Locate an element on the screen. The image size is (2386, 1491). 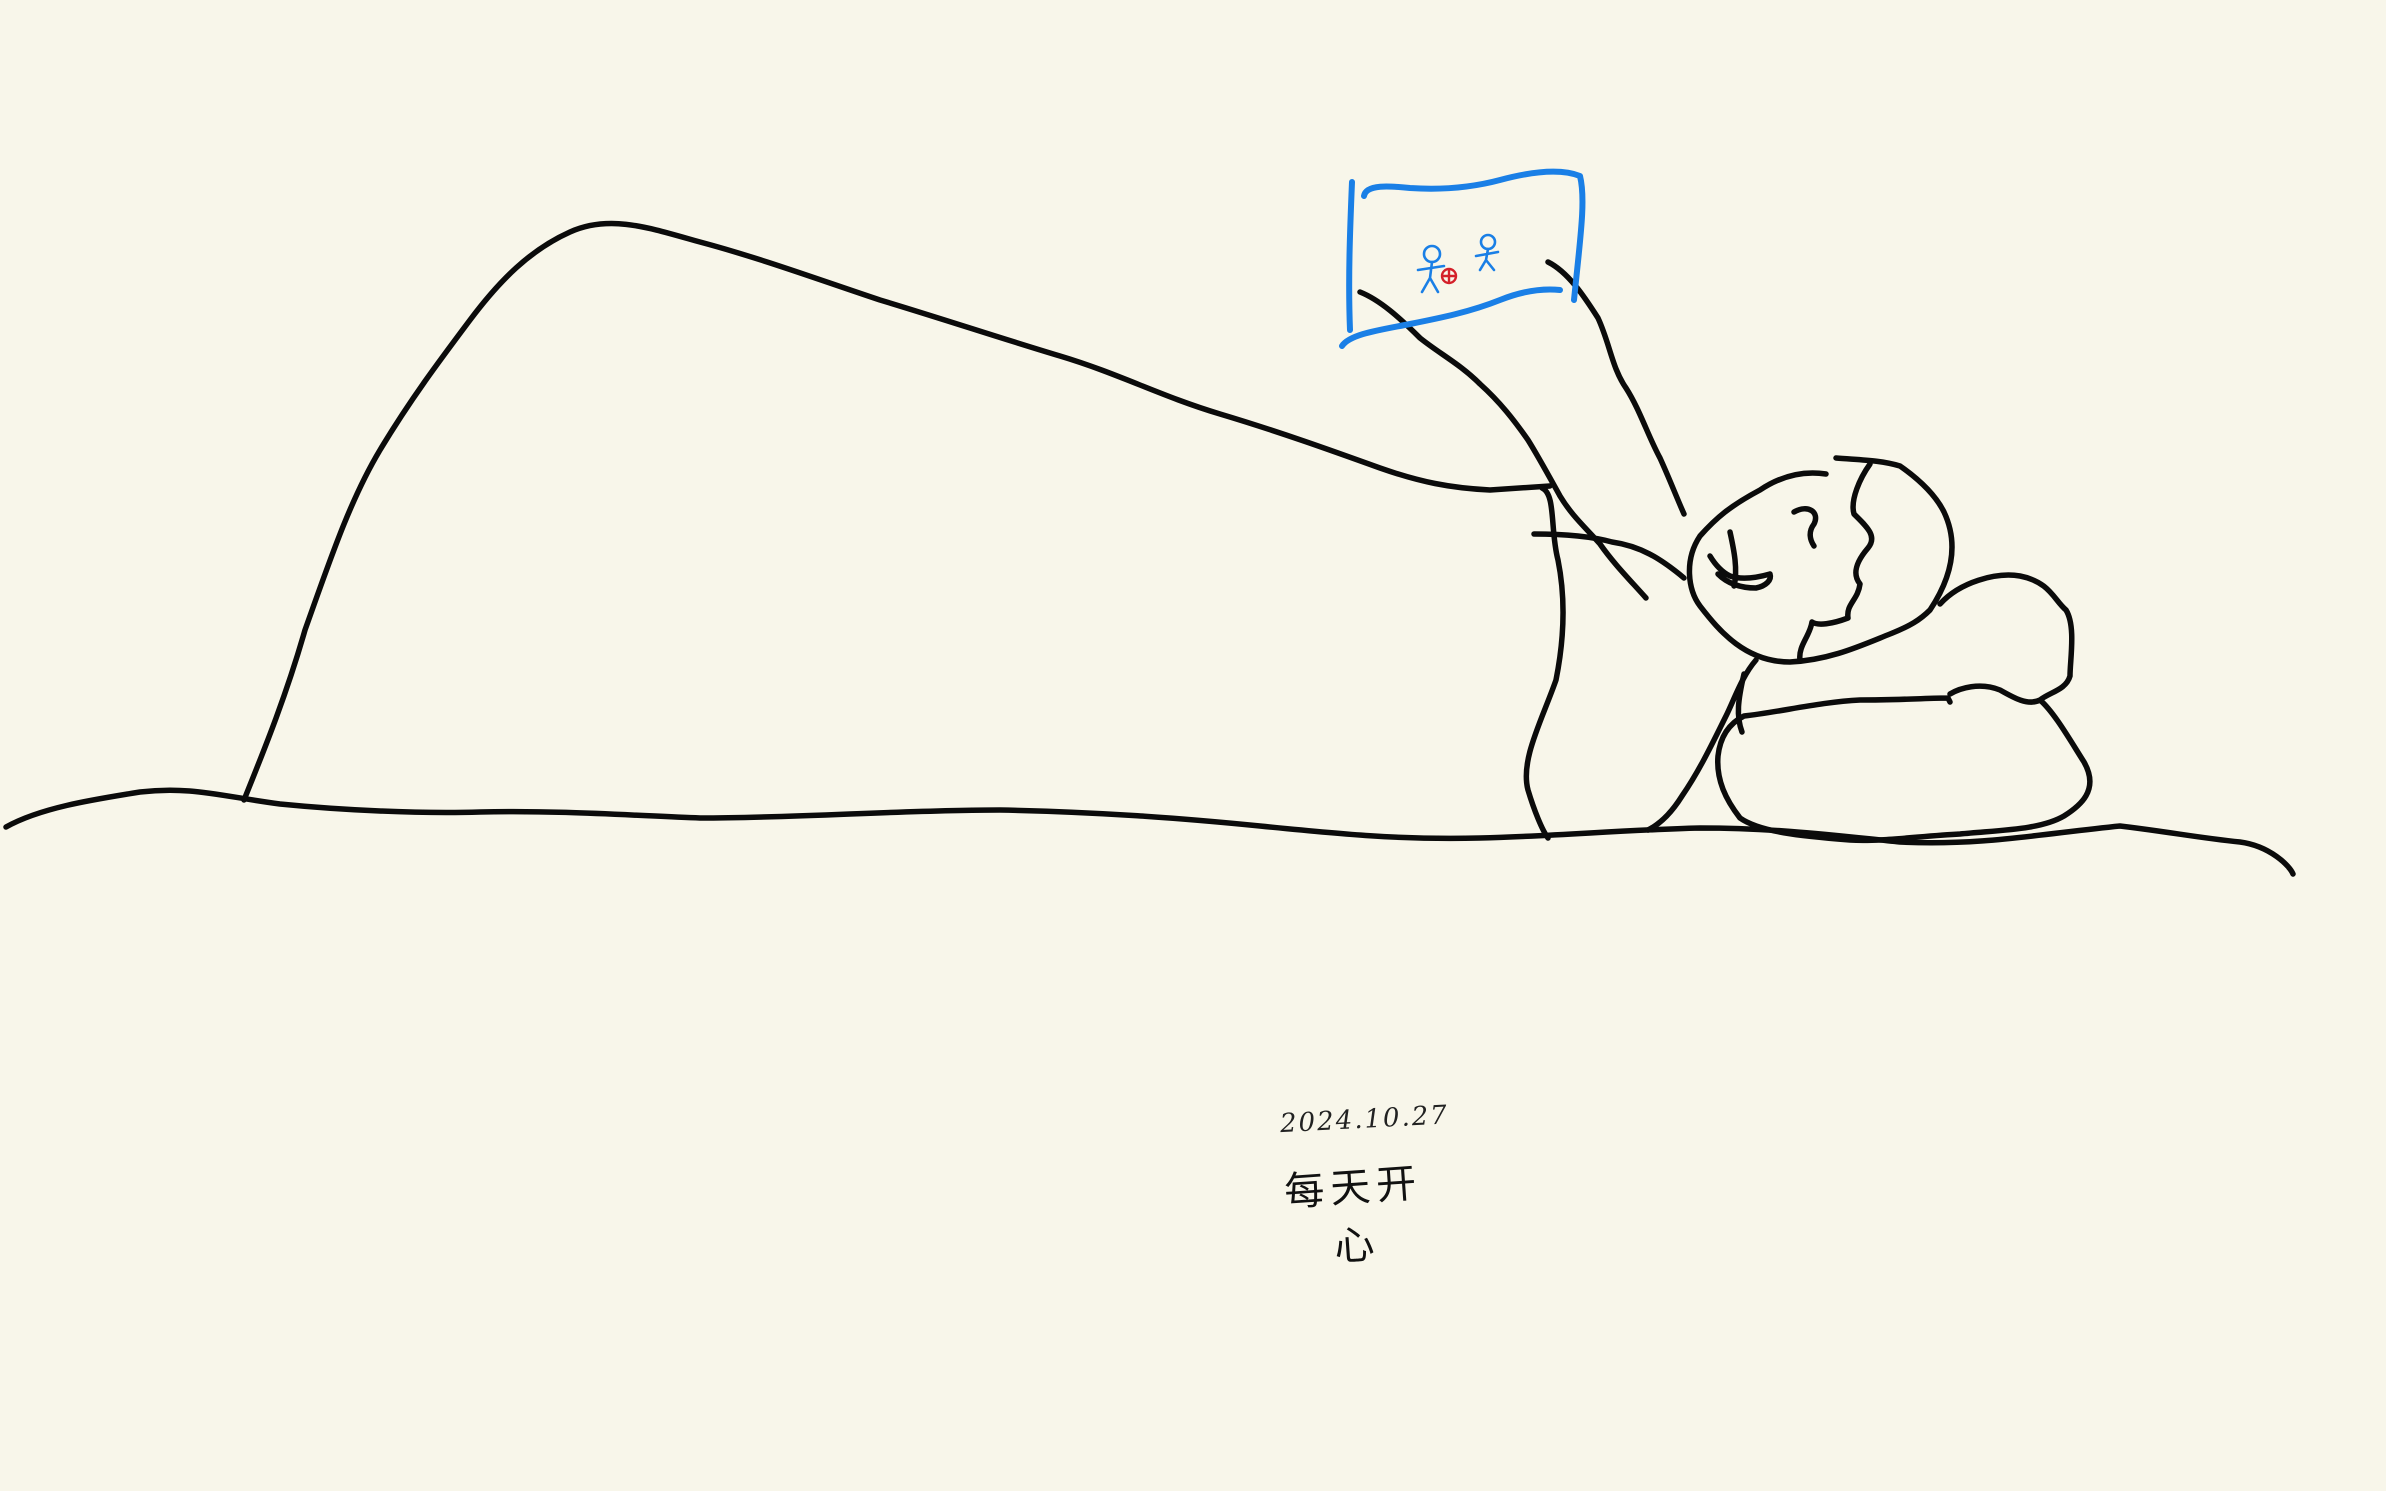
tablet-frame is located at coordinates (1462, 258).